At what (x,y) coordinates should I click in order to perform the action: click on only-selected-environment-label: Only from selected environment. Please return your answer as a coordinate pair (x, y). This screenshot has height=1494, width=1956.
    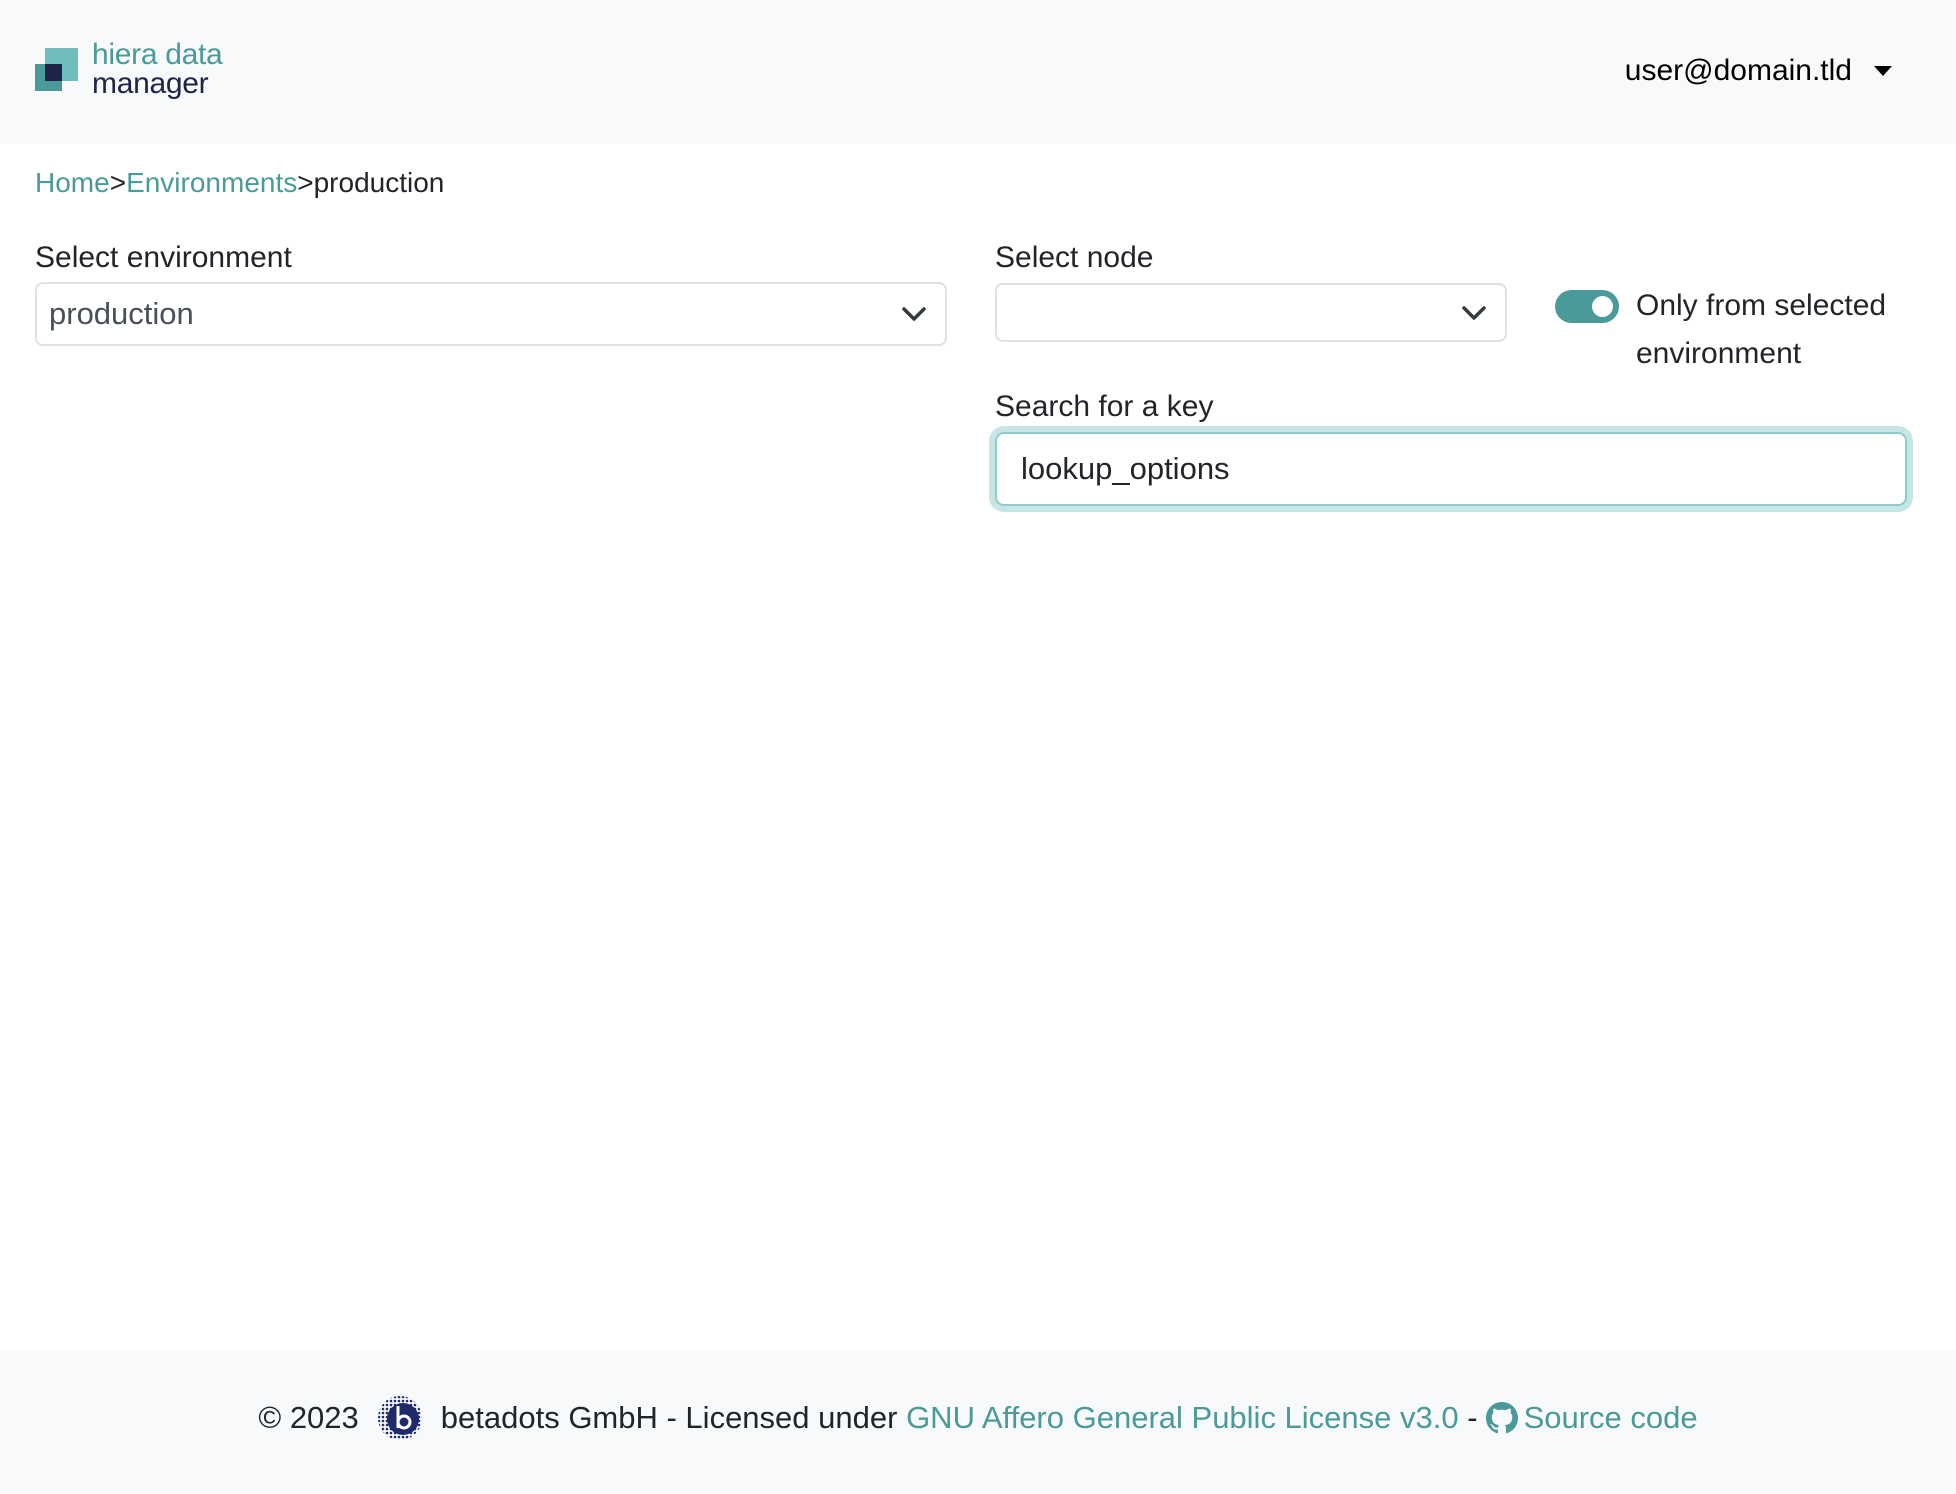
    Looking at the image, I should click on (1786, 330).